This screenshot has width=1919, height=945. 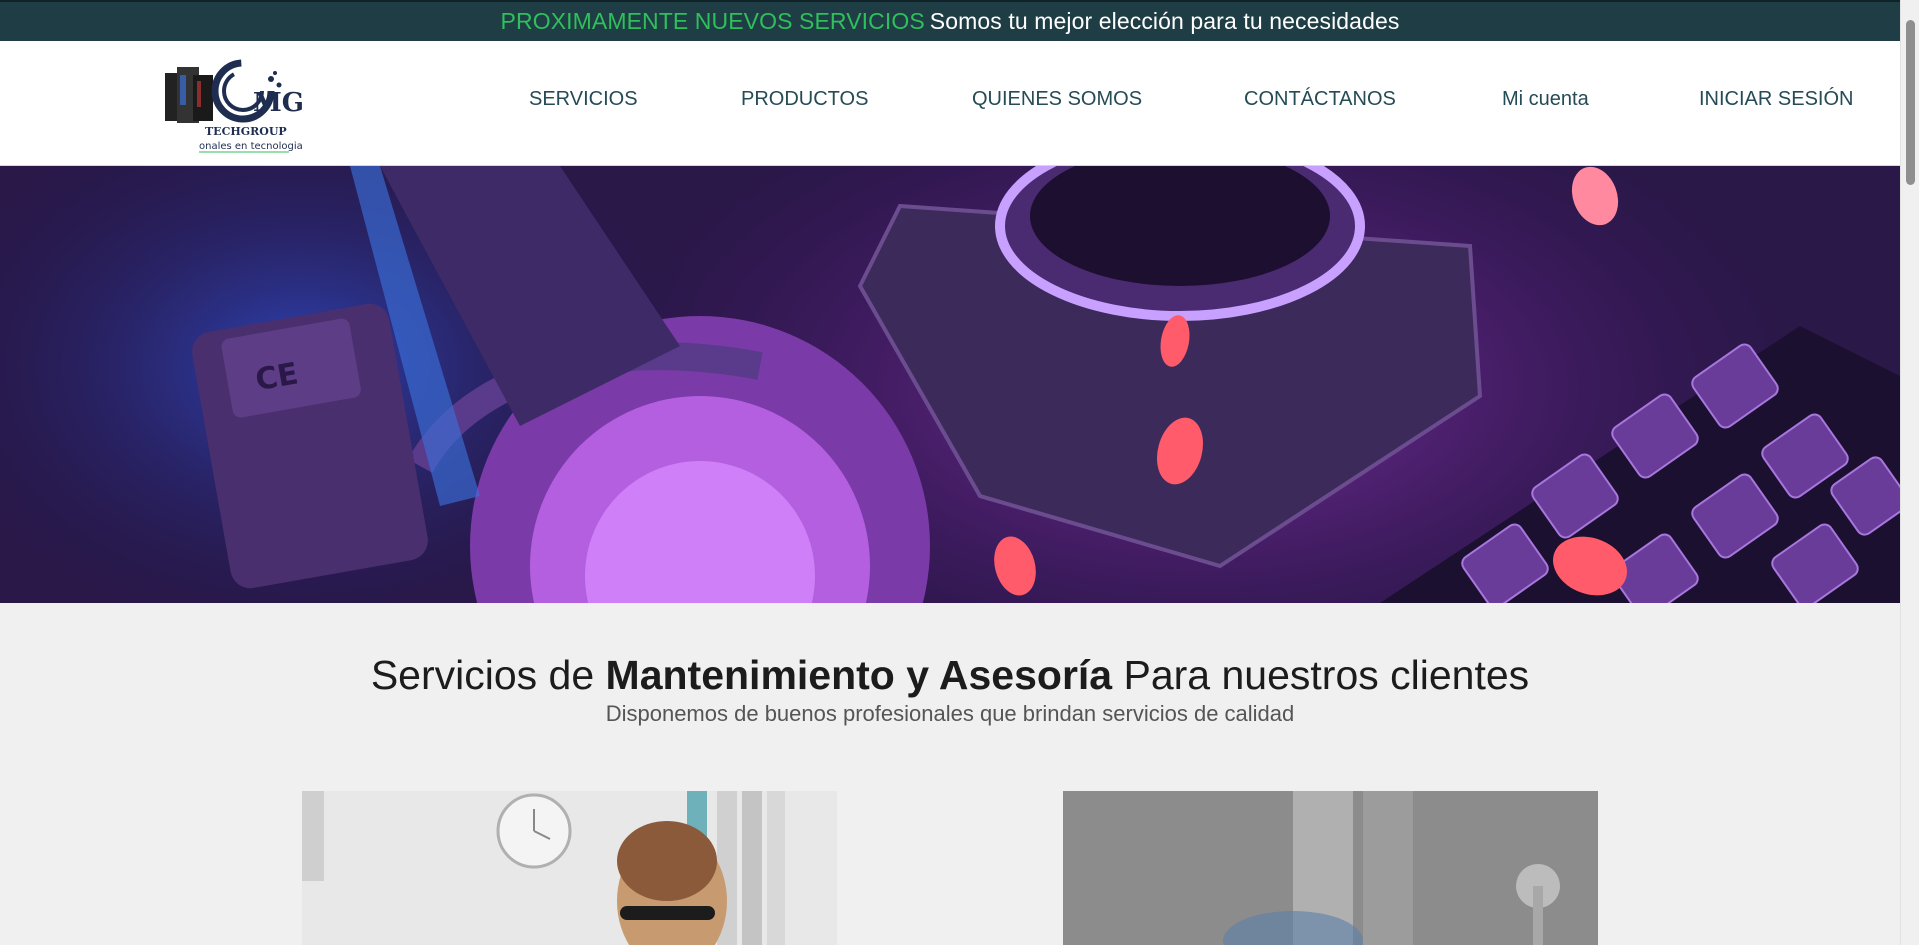 I want to click on nav-quienes-somos: QUIENES SOMOS, so click(x=1057, y=99).